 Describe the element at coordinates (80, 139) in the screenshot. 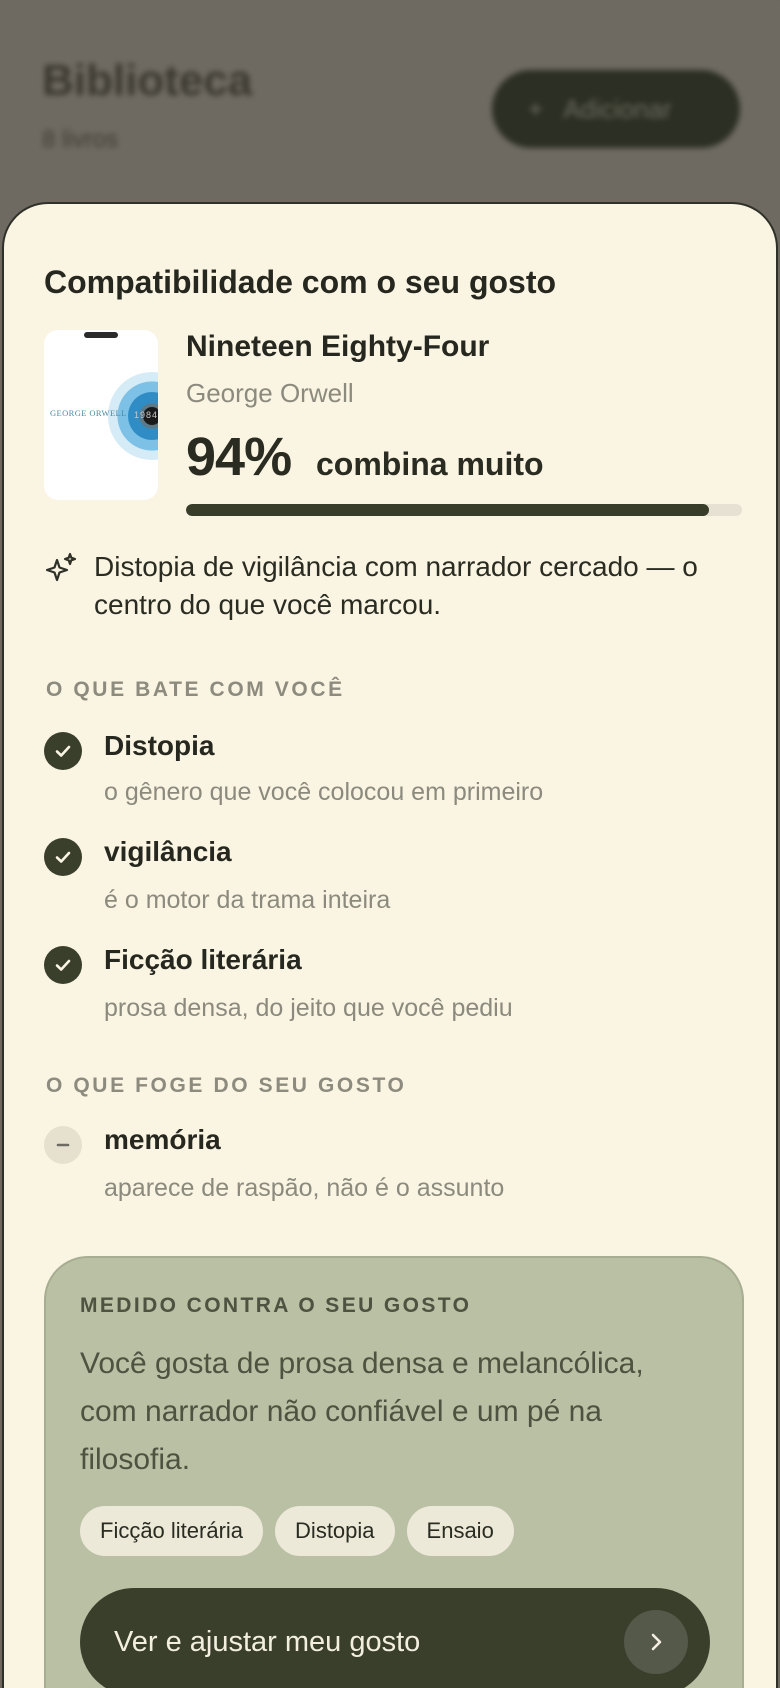

I see `book-count: 8 livros` at that location.